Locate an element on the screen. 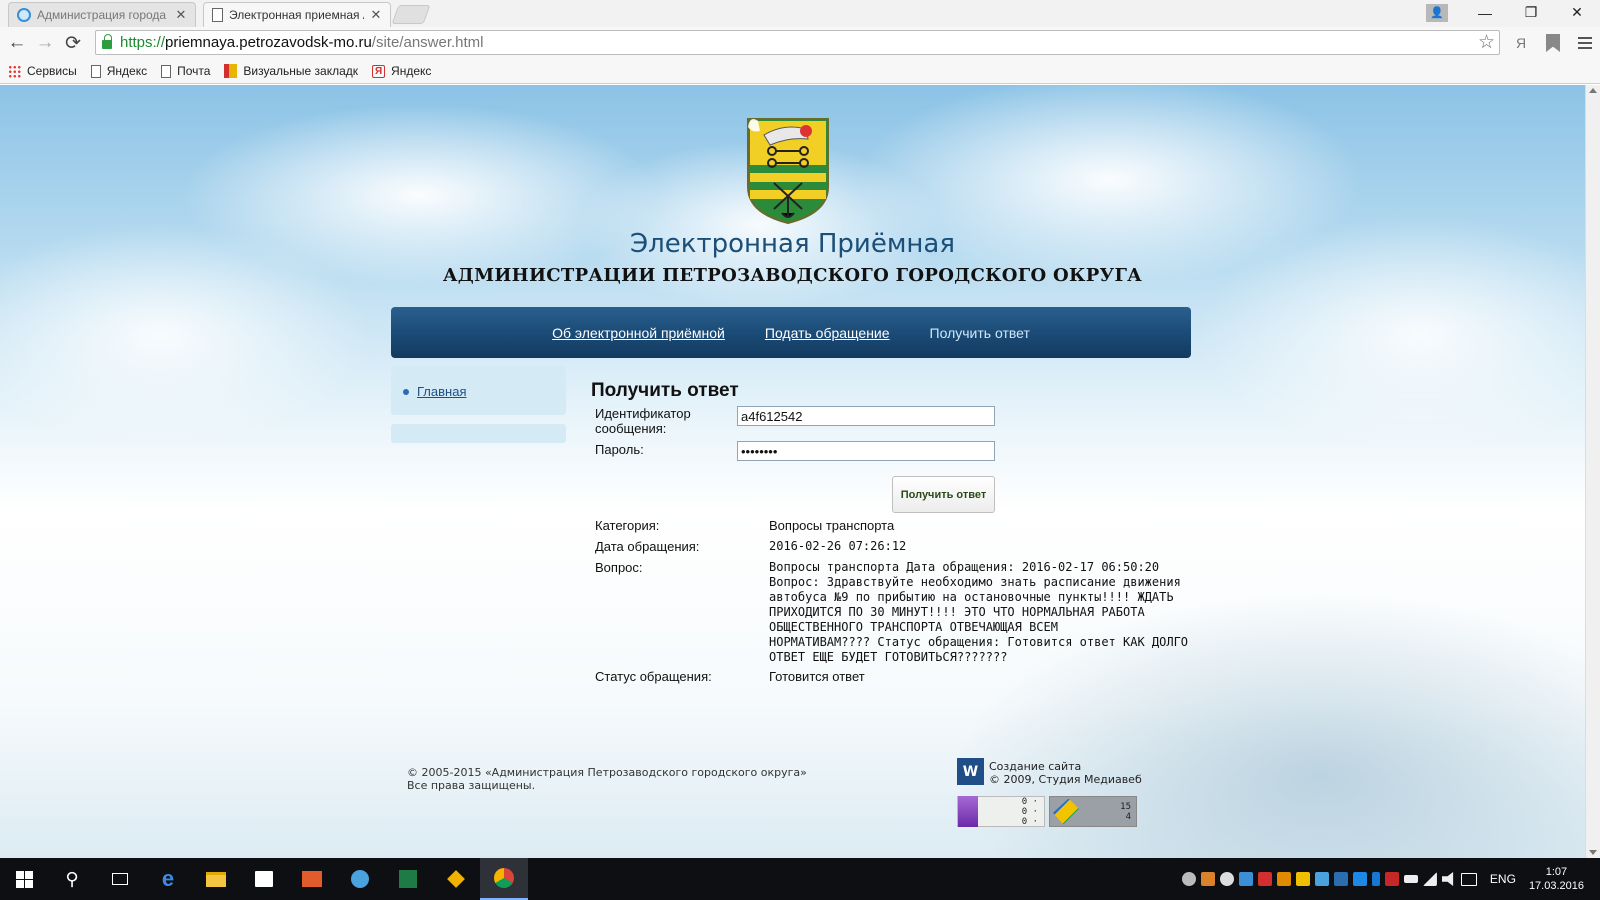 Image resolution: width=1600 pixels, height=900 pixels. taskbar-chrome is located at coordinates (504, 879).